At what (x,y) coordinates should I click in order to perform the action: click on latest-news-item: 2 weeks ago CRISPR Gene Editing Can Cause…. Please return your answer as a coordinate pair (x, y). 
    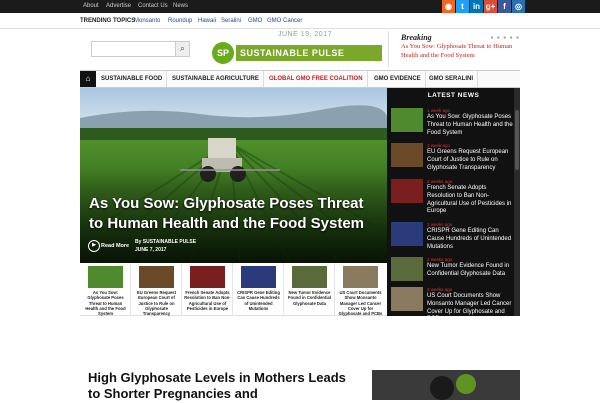
    Looking at the image, I should click on (451, 239).